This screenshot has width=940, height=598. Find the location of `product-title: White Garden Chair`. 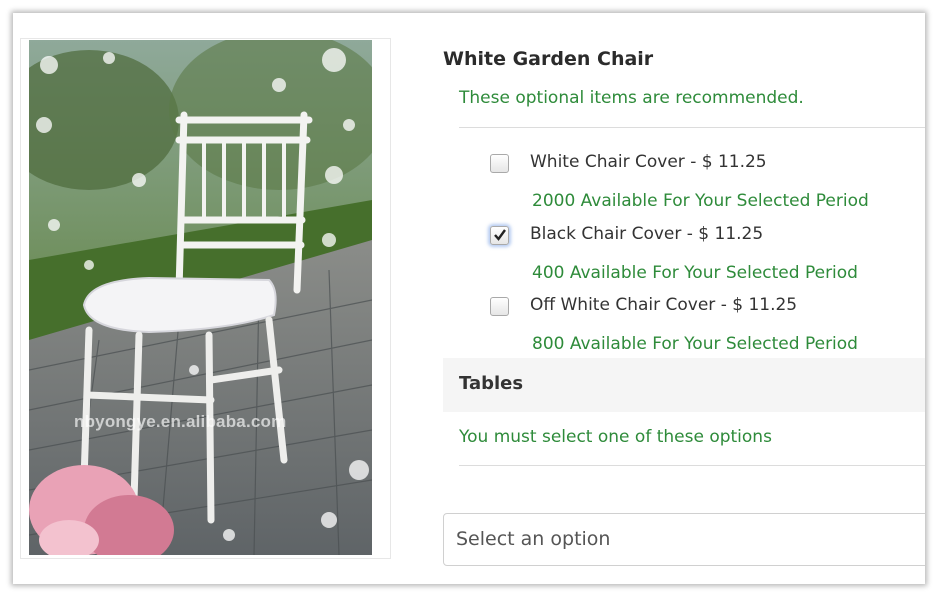

product-title: White Garden Chair is located at coordinates (548, 59).